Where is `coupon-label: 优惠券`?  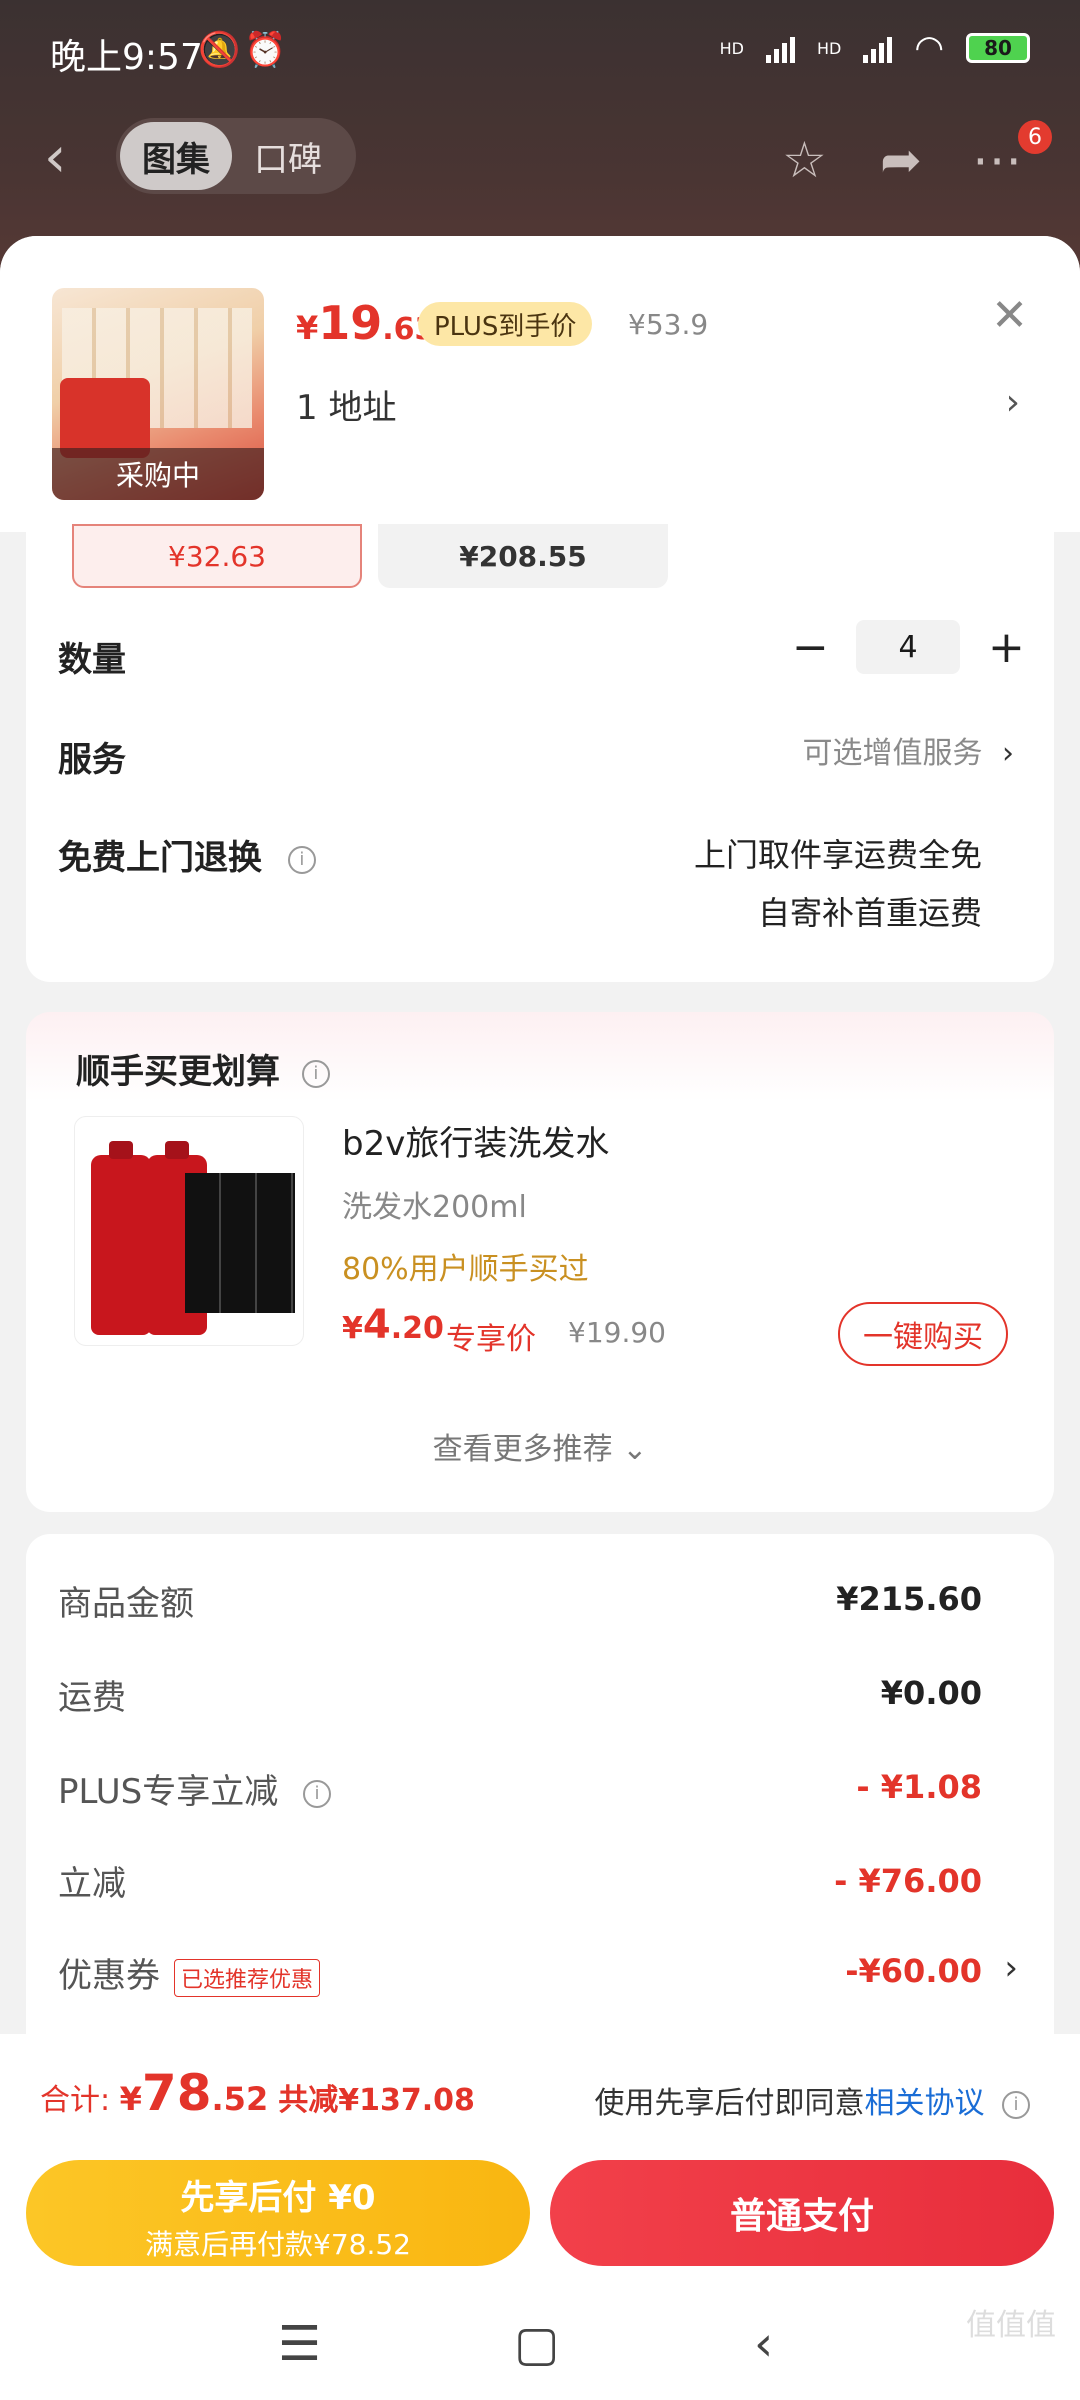
coupon-label: 优惠券 is located at coordinates (109, 1976).